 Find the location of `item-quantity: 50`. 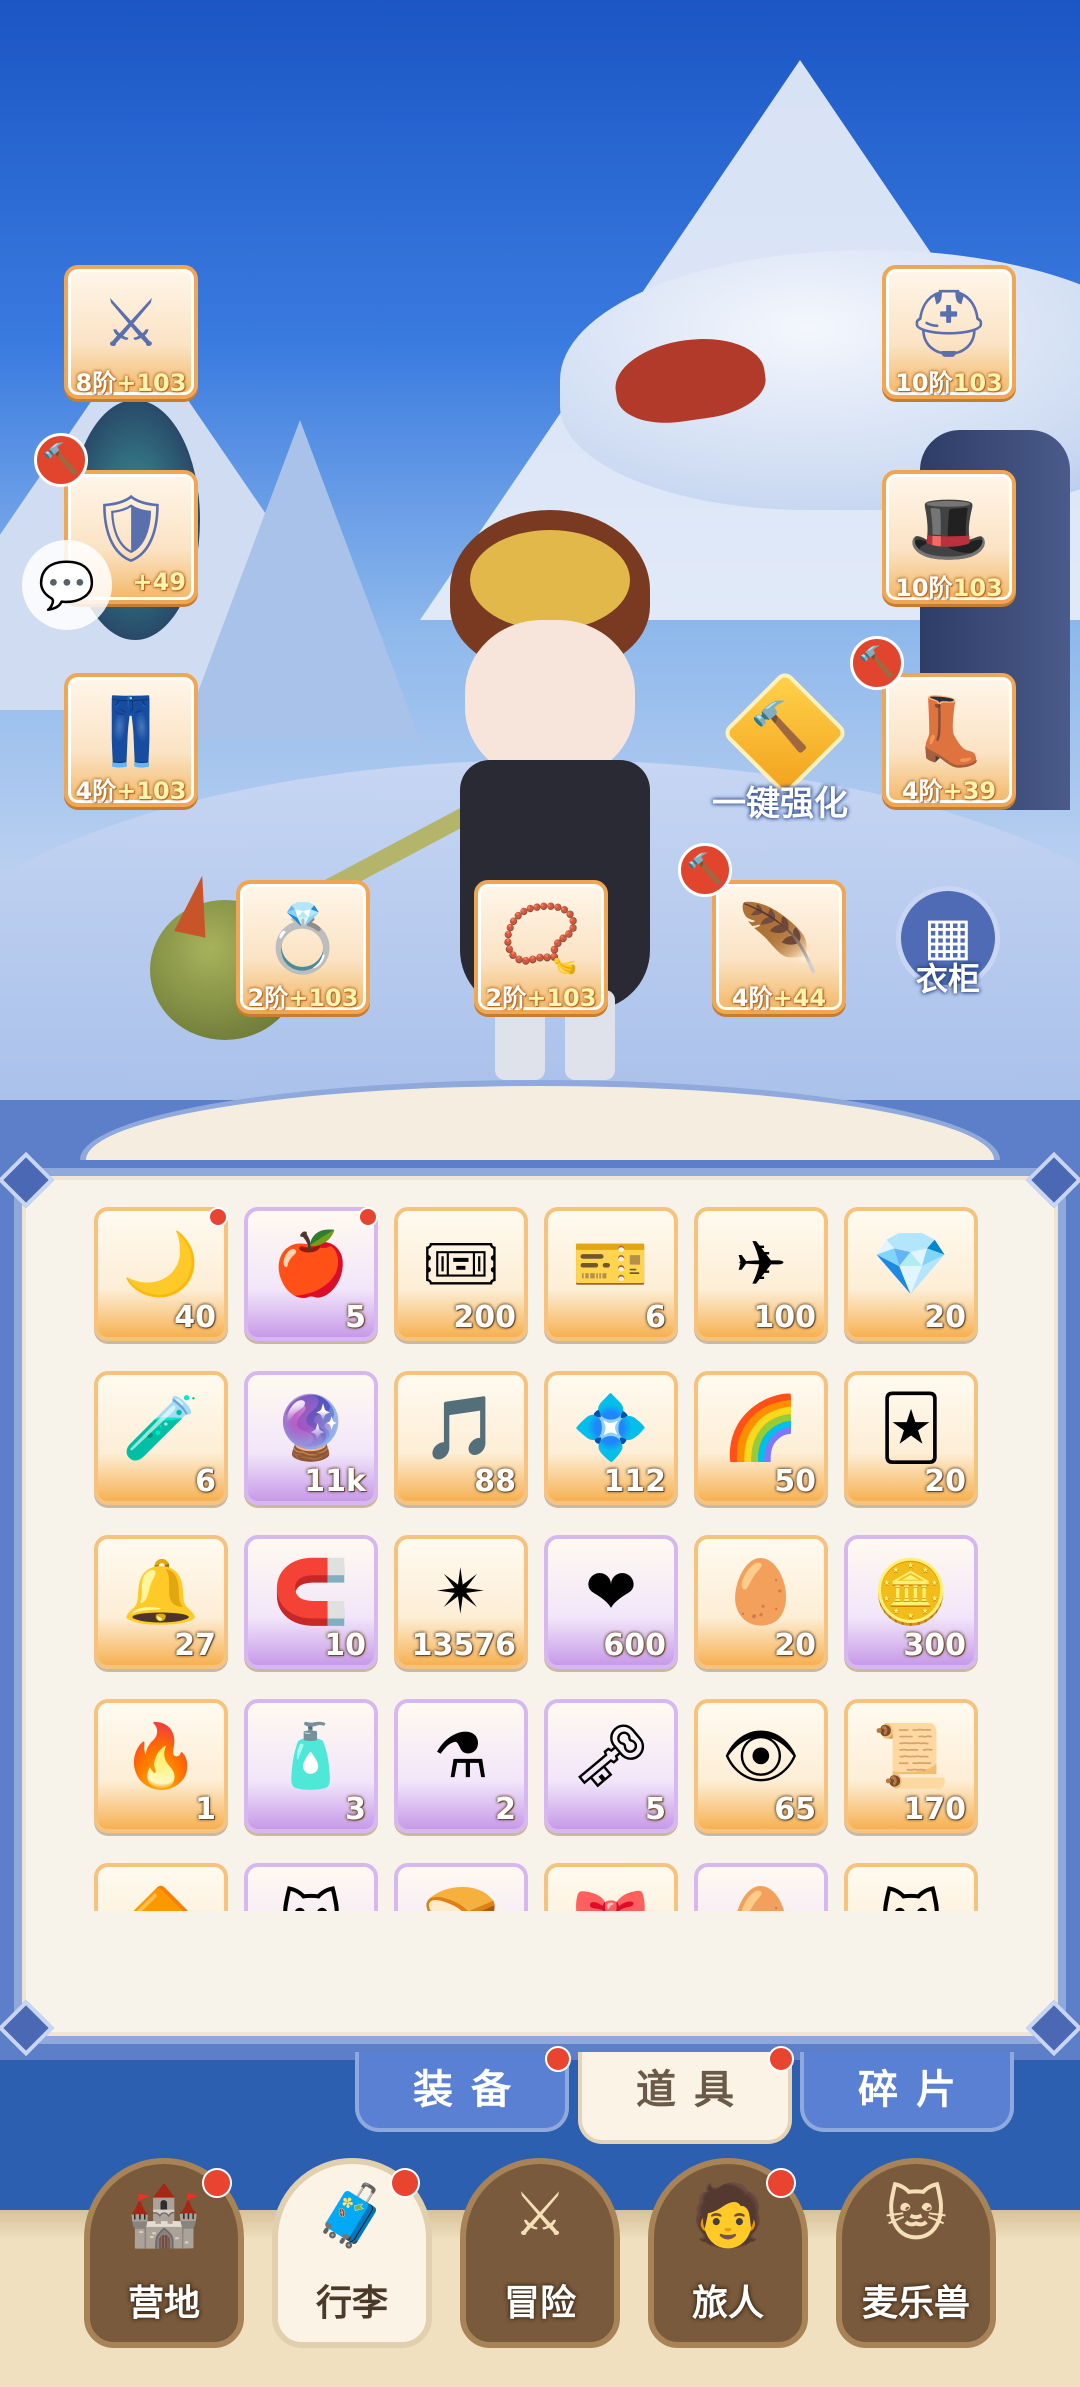

item-quantity: 50 is located at coordinates (795, 1481).